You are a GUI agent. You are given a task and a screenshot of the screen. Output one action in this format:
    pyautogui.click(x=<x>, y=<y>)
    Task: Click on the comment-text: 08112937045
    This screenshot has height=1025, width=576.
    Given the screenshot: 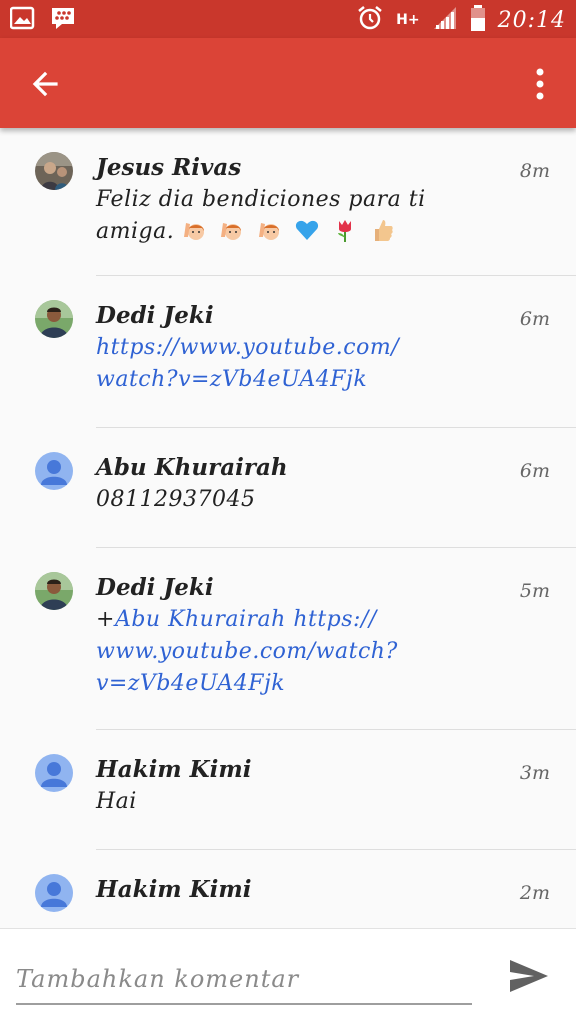 What is the action you would take?
    pyautogui.click(x=176, y=499)
    